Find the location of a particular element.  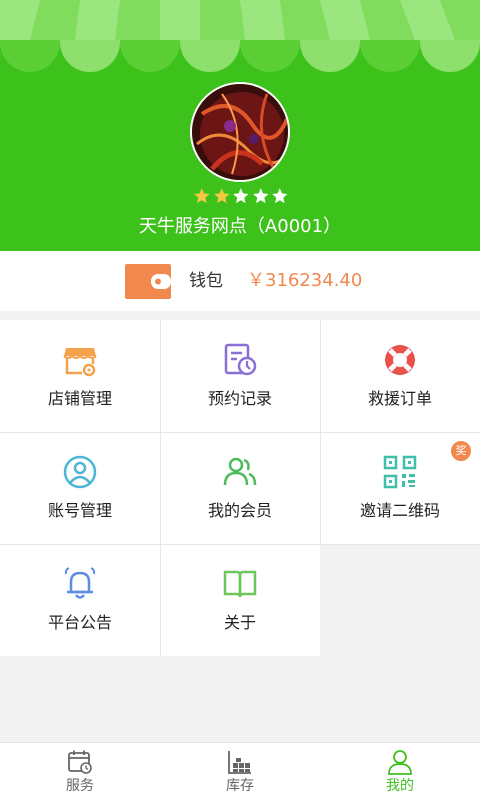

avatar is located at coordinates (240, 132).